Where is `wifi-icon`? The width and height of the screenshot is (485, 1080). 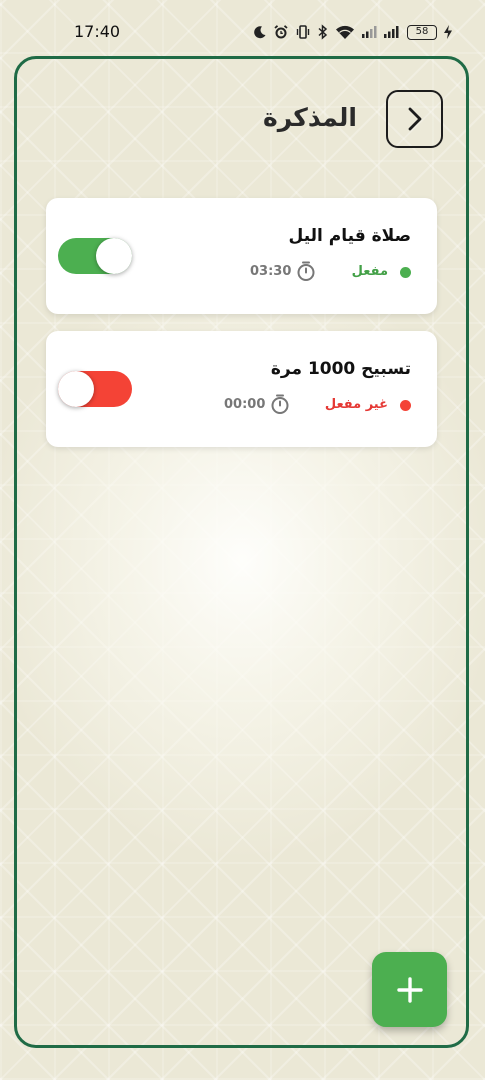
wifi-icon is located at coordinates (345, 32).